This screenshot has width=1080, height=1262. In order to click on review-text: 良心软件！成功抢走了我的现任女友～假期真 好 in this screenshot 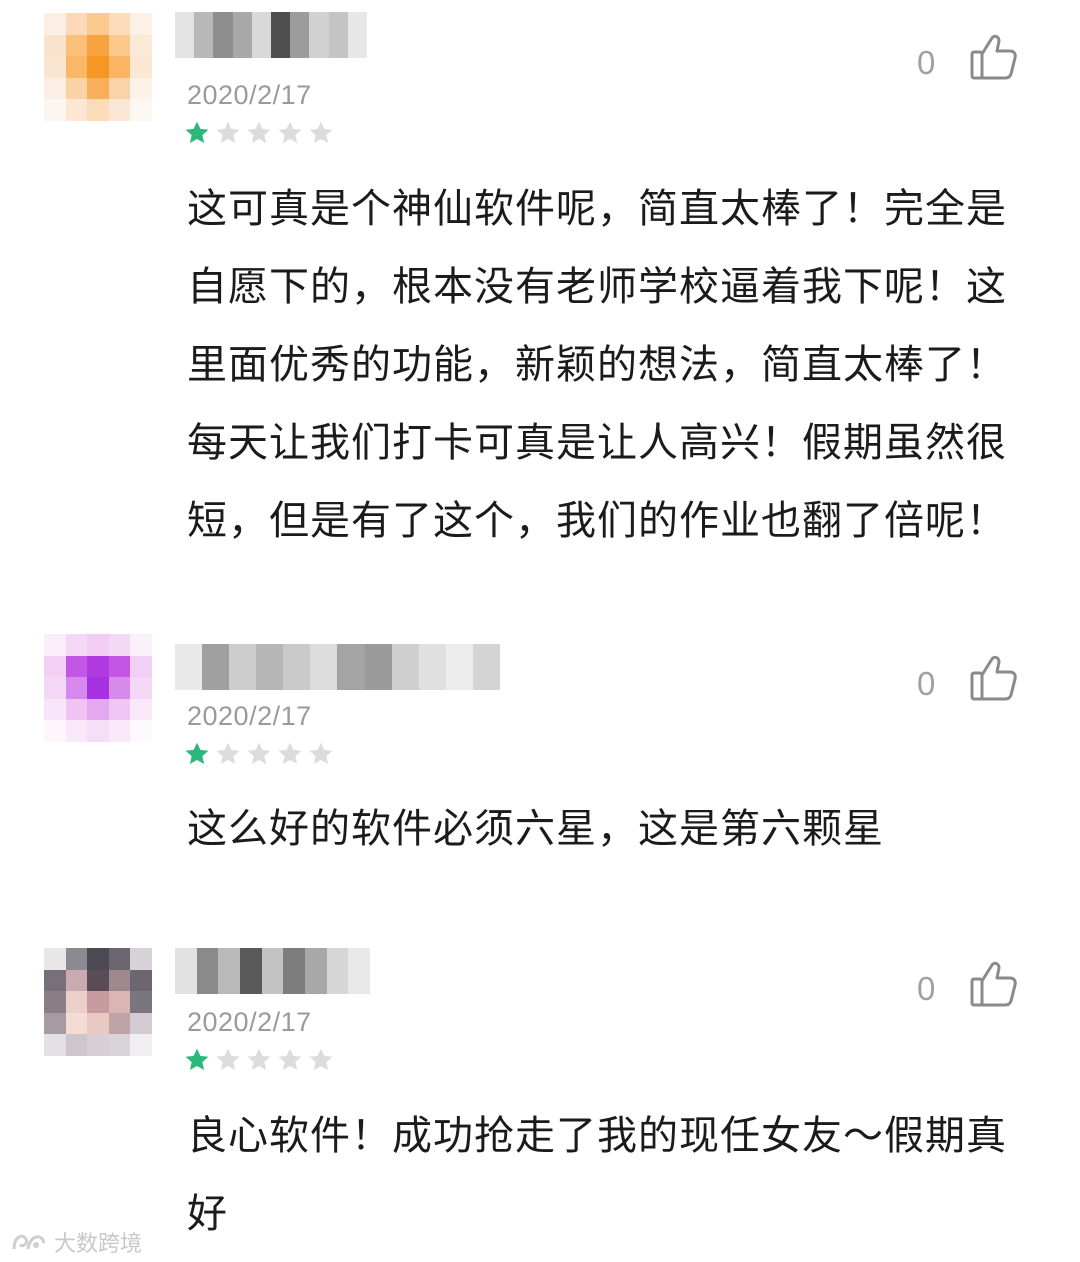, I will do `click(597, 1175)`.